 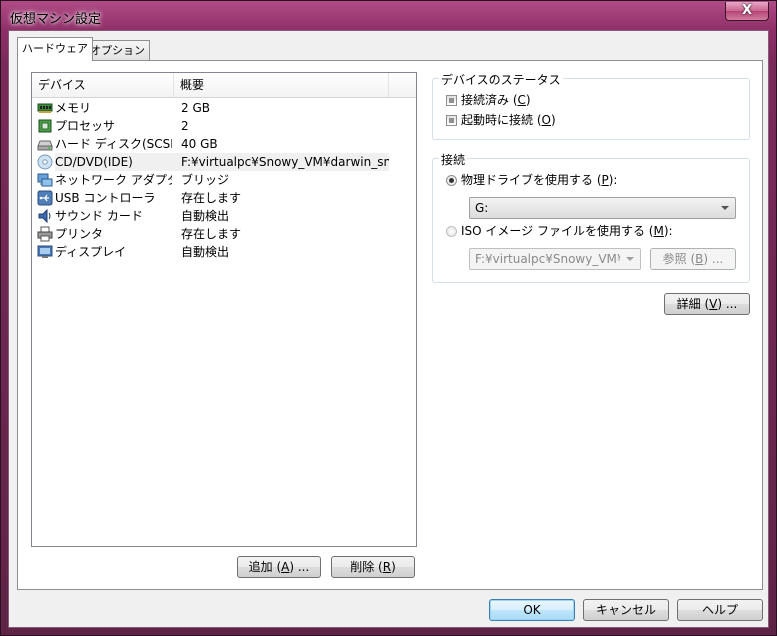 I want to click on remove-button: 削除 (R), so click(x=373, y=567).